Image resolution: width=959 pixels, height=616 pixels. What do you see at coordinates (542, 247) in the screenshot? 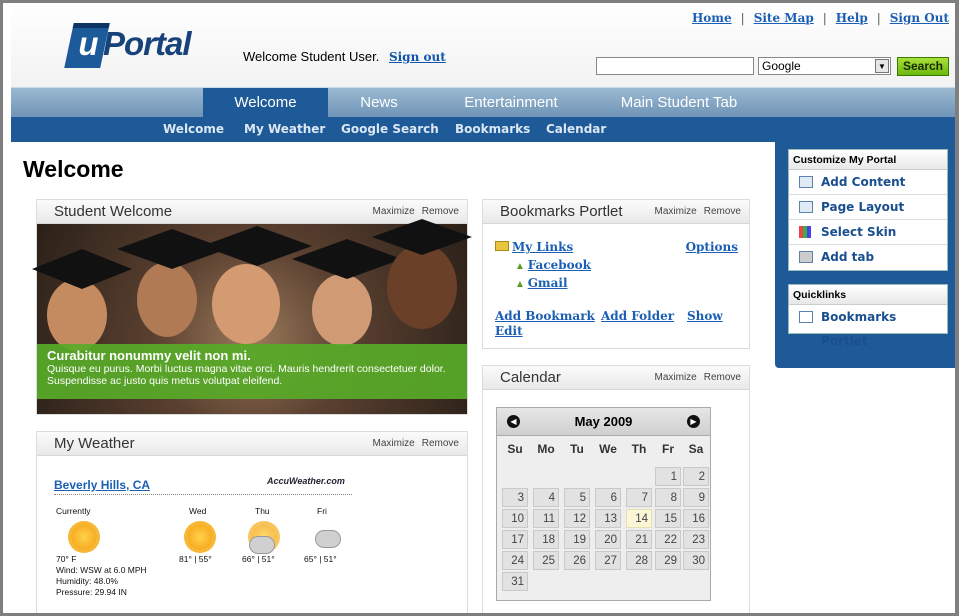
I see `my-links-folder: My Links` at bounding box center [542, 247].